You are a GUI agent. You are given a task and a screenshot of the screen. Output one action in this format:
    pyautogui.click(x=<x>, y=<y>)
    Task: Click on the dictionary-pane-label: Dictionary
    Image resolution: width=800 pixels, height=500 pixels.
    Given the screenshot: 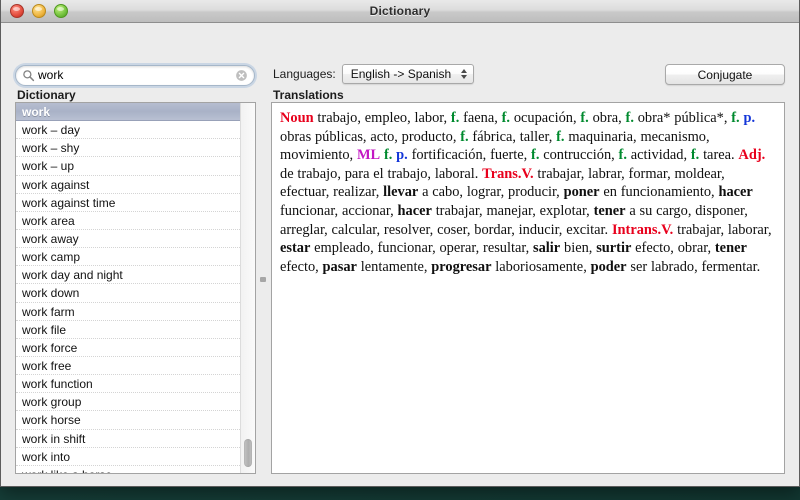 What is the action you would take?
    pyautogui.click(x=46, y=95)
    